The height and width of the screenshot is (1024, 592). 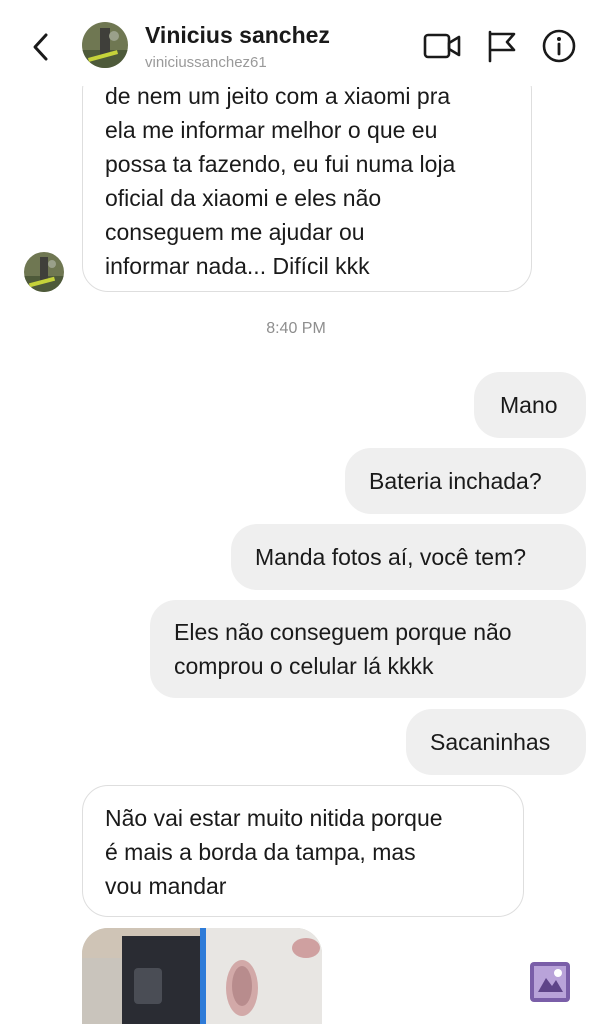 I want to click on message-line: Manda fotos aí, você tem?, so click(x=391, y=557).